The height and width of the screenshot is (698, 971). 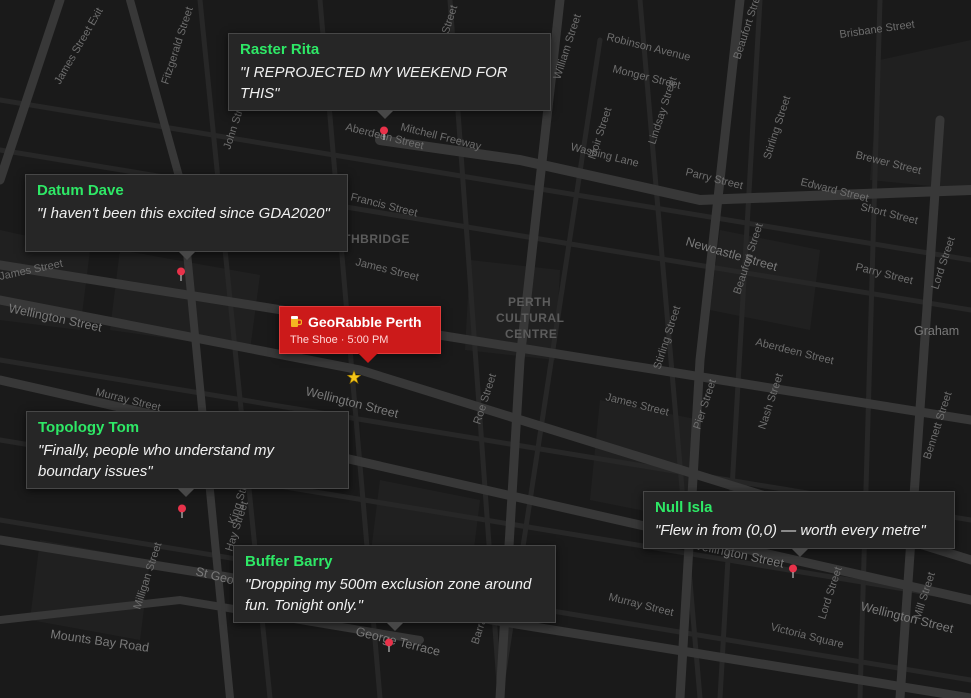 I want to click on attendee-name: Topology Tom, so click(x=89, y=427).